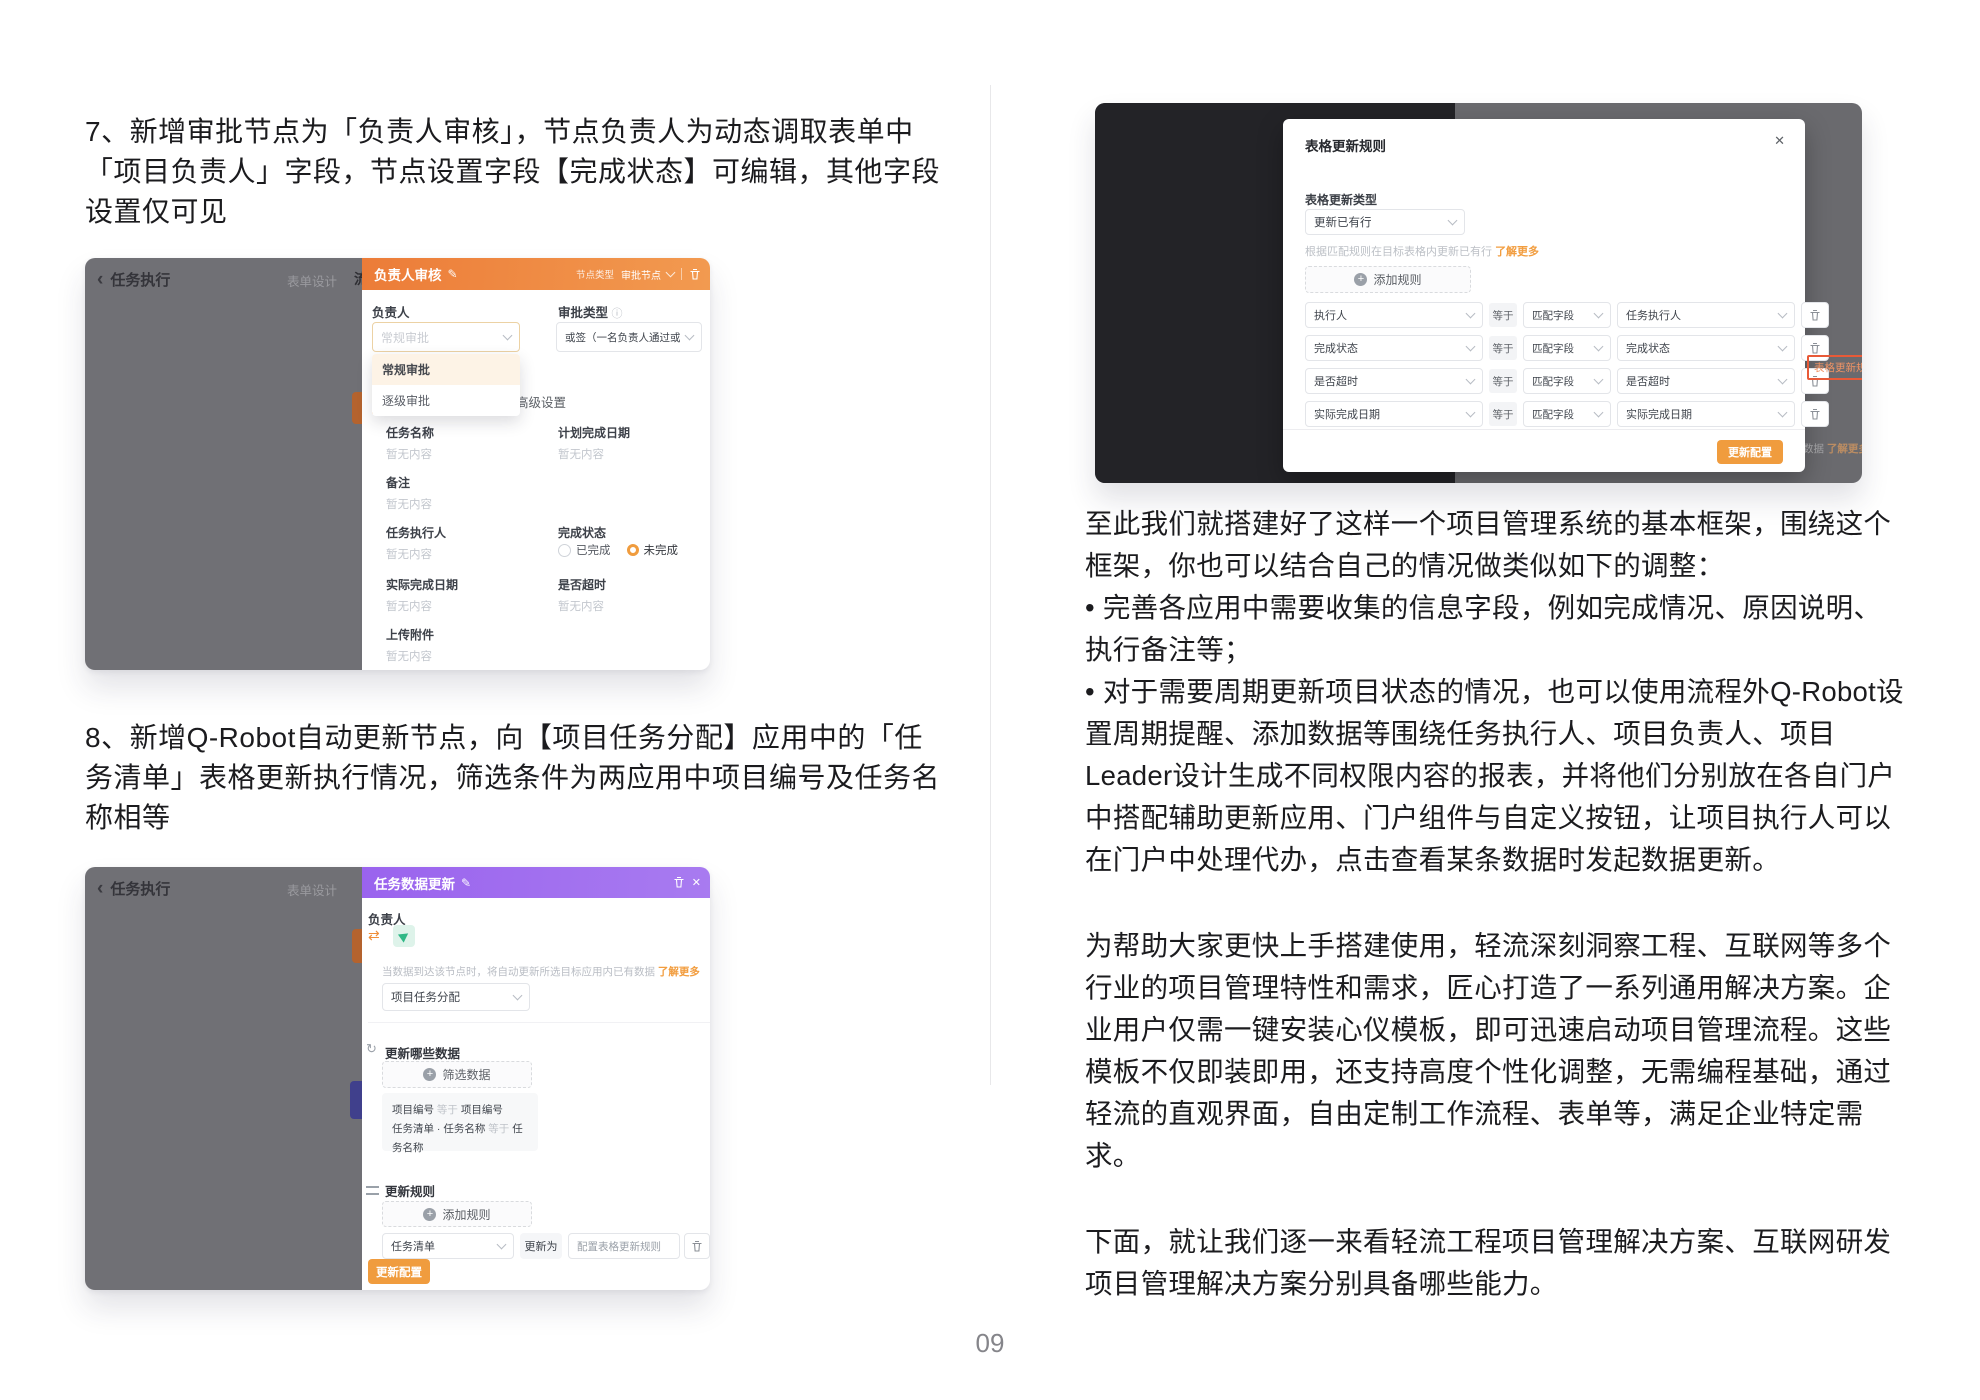 The image size is (1980, 1400). What do you see at coordinates (1834, 367) in the screenshot?
I see `highlighted-table-rules-badge: 表格更新规则` at bounding box center [1834, 367].